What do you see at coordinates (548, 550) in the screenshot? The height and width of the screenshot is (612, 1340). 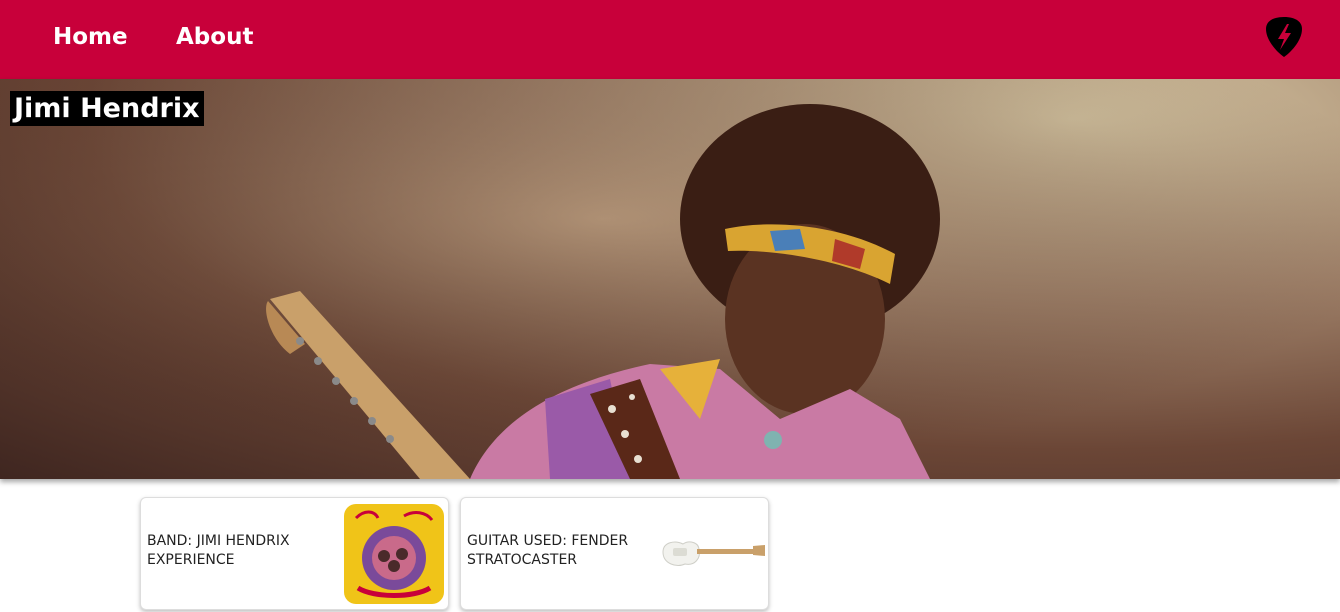 I see `guitar-card-label: GUITAR USED: FENDER STRATOCASTER` at bounding box center [548, 550].